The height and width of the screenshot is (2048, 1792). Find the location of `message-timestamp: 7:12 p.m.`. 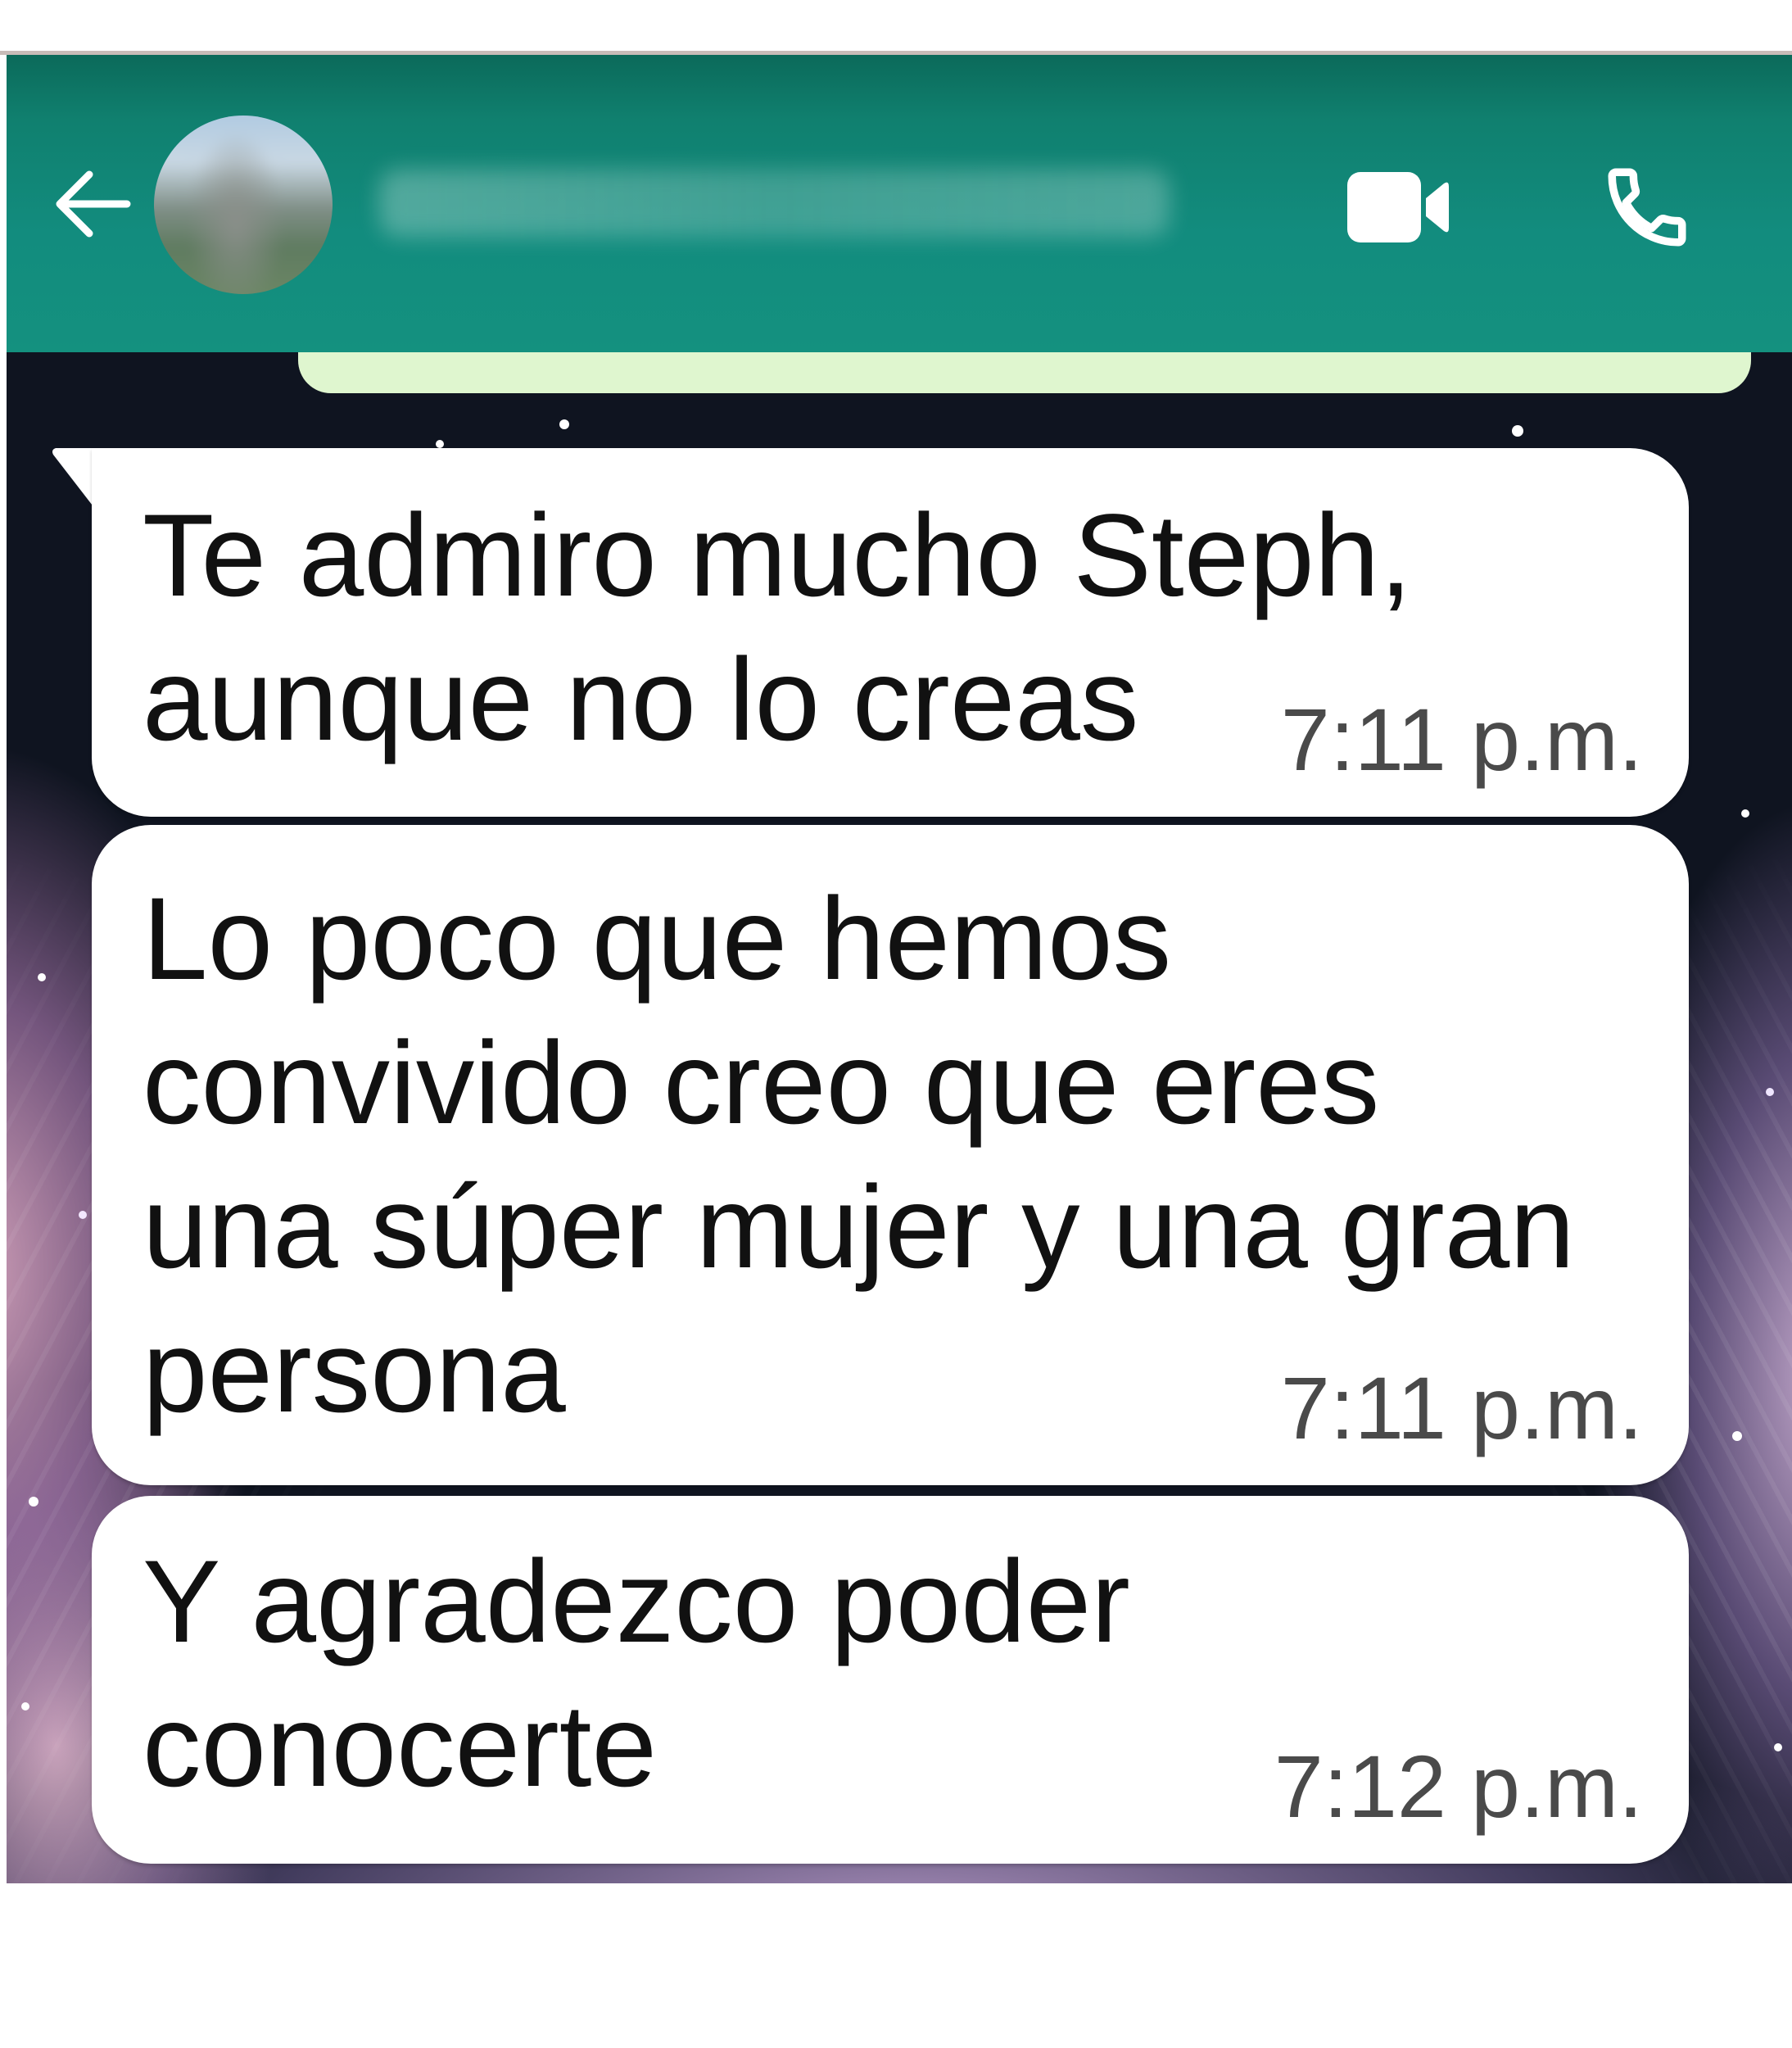

message-timestamp: 7:12 p.m. is located at coordinates (1458, 1786).